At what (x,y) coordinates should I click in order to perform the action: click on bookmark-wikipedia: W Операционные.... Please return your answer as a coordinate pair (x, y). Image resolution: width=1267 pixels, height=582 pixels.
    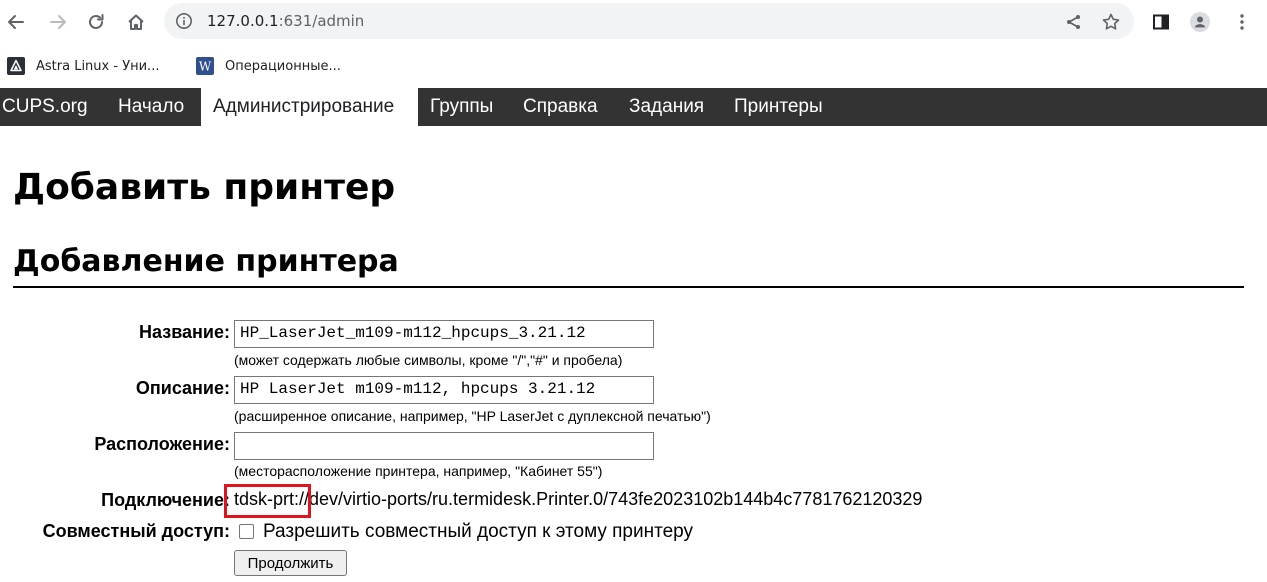
    Looking at the image, I should click on (268, 66).